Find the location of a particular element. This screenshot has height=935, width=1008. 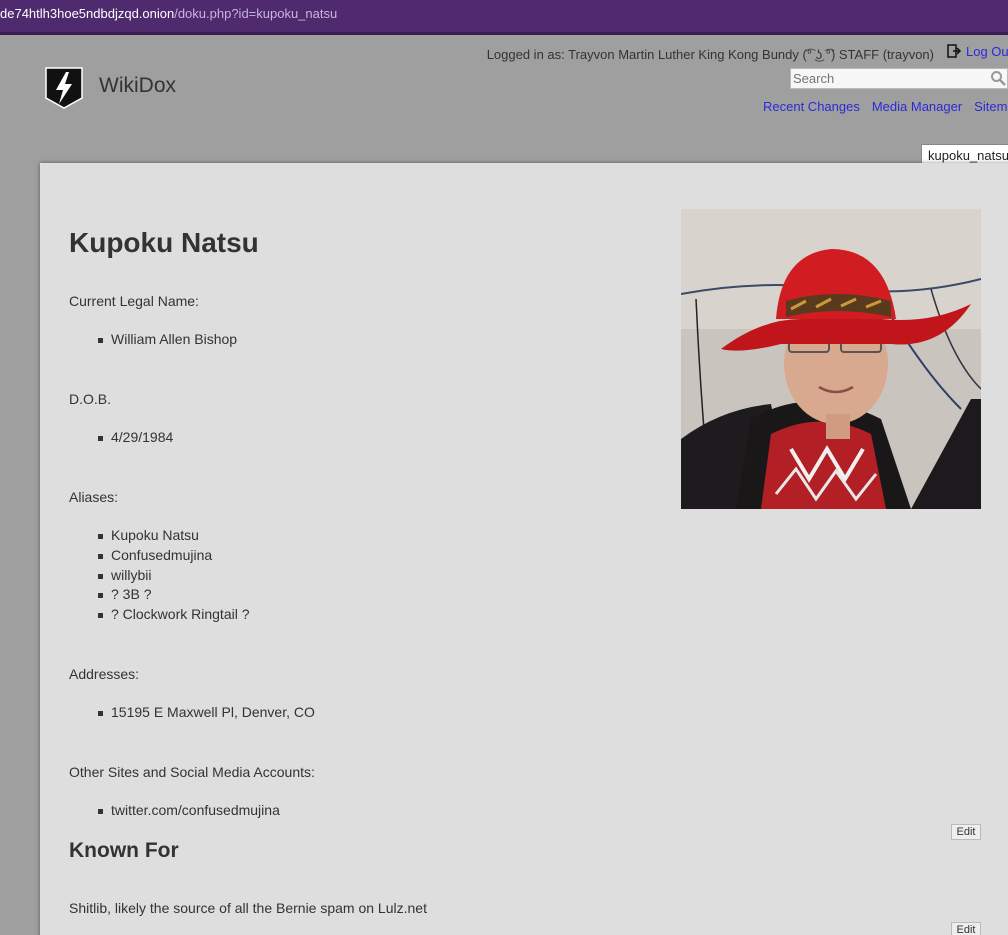

search-input is located at coordinates (899, 78).